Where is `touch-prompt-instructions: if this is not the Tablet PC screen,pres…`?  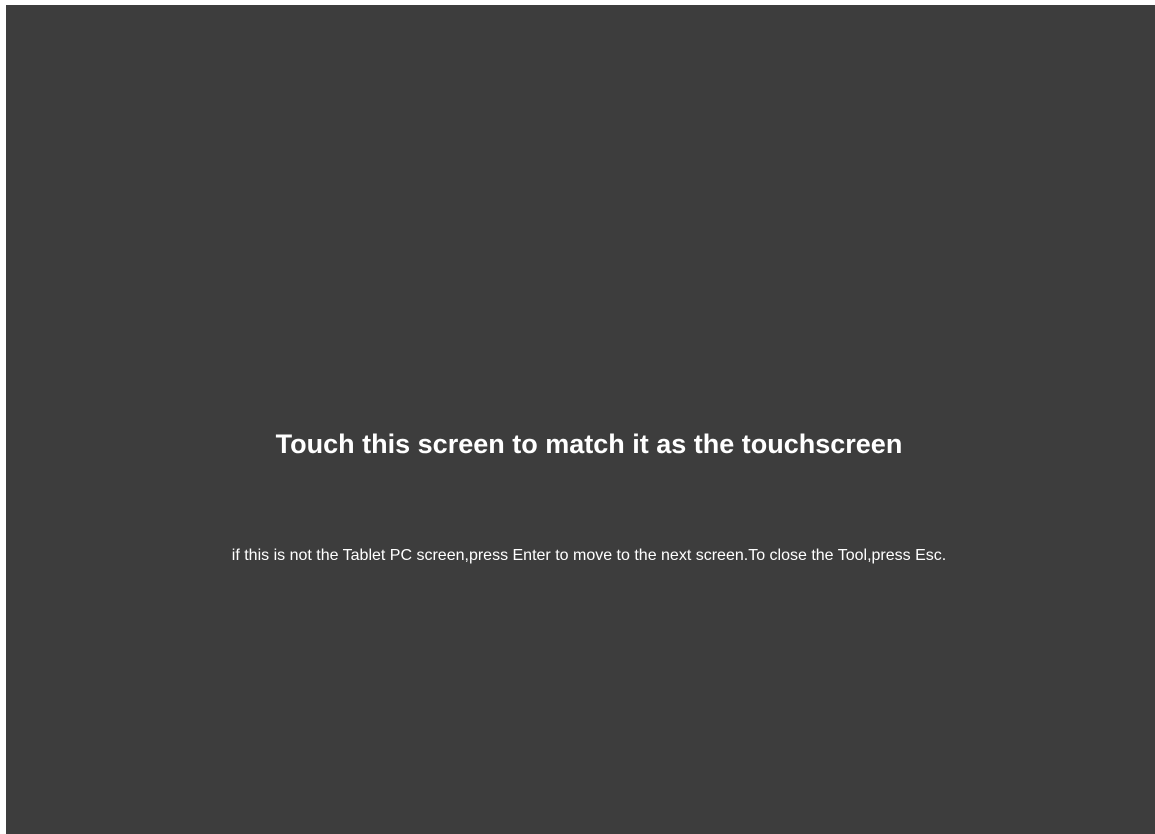 touch-prompt-instructions: if this is not the Tablet PC screen,pres… is located at coordinates (589, 555).